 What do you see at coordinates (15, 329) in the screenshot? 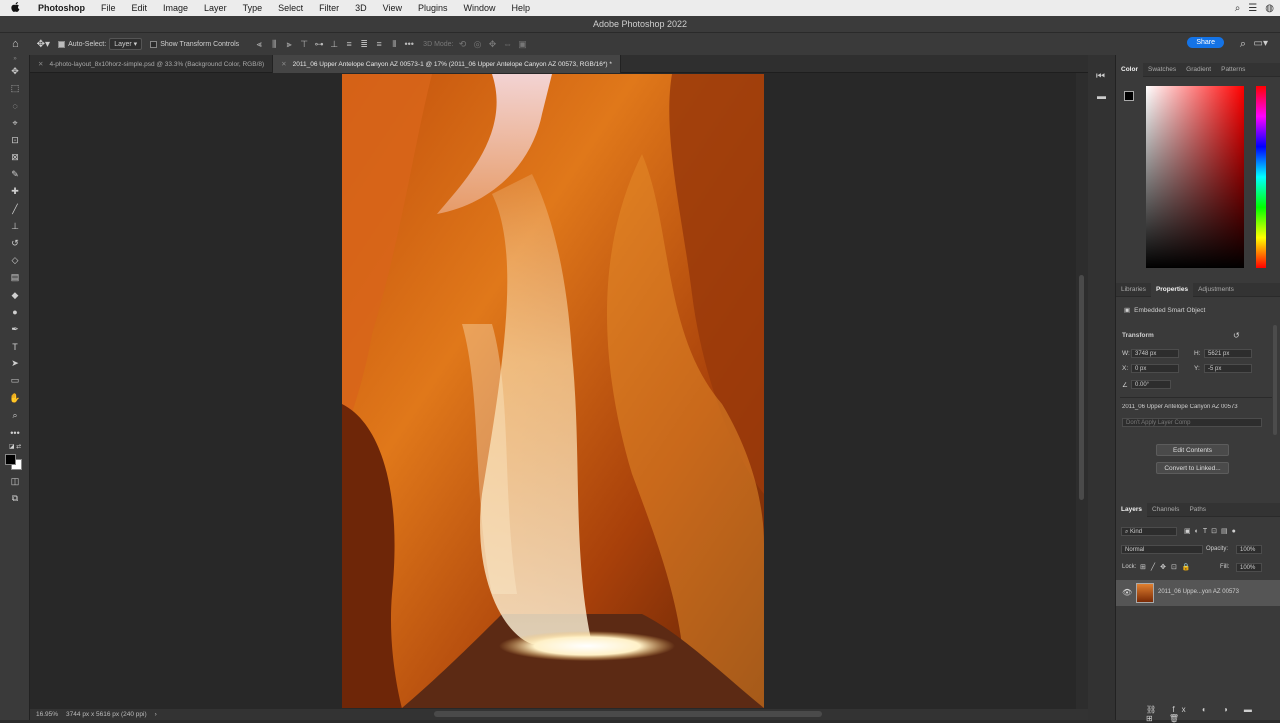
I see `pen-tool-icon: ✒` at bounding box center [15, 329].